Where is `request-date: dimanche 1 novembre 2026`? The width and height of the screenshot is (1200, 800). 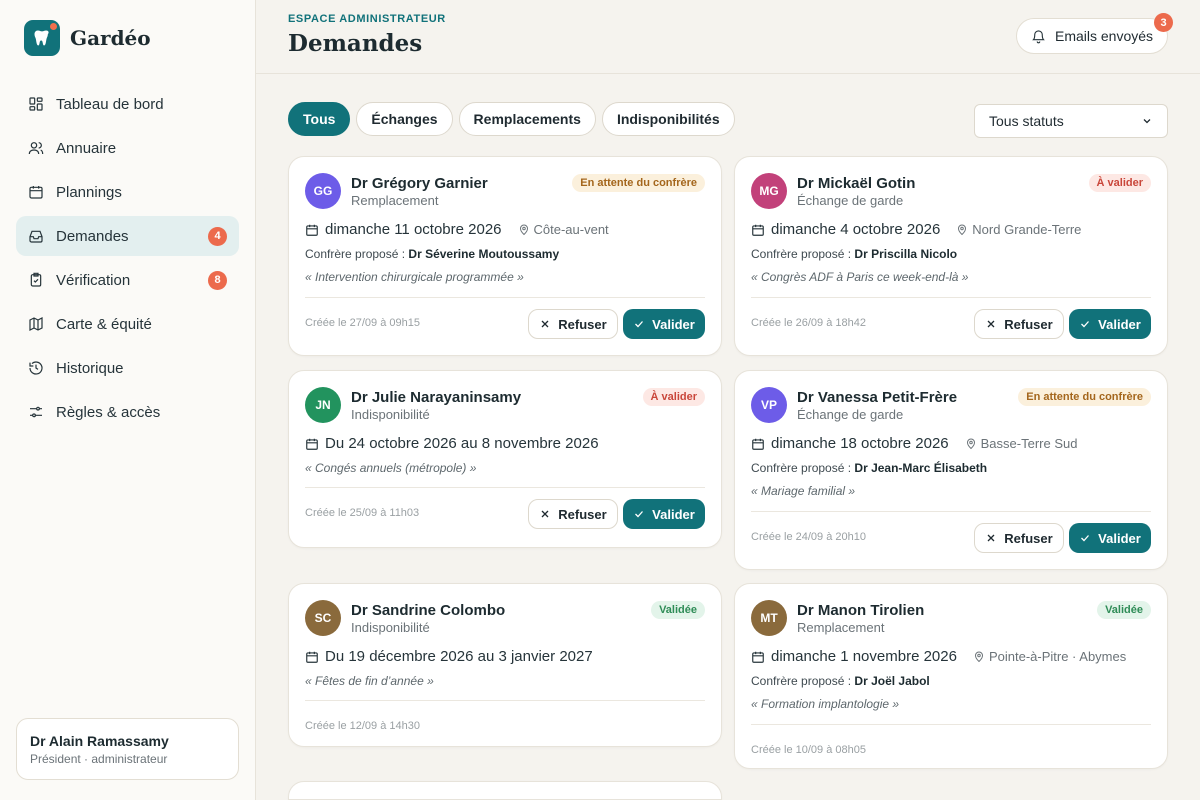
request-date: dimanche 1 novembre 2026 is located at coordinates (864, 656).